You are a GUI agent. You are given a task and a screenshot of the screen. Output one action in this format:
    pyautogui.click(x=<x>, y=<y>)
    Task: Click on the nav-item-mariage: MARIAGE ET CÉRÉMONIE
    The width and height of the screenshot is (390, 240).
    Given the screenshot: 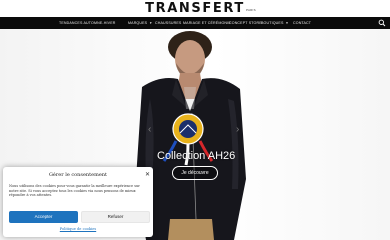 What is the action you would take?
    pyautogui.click(x=207, y=23)
    